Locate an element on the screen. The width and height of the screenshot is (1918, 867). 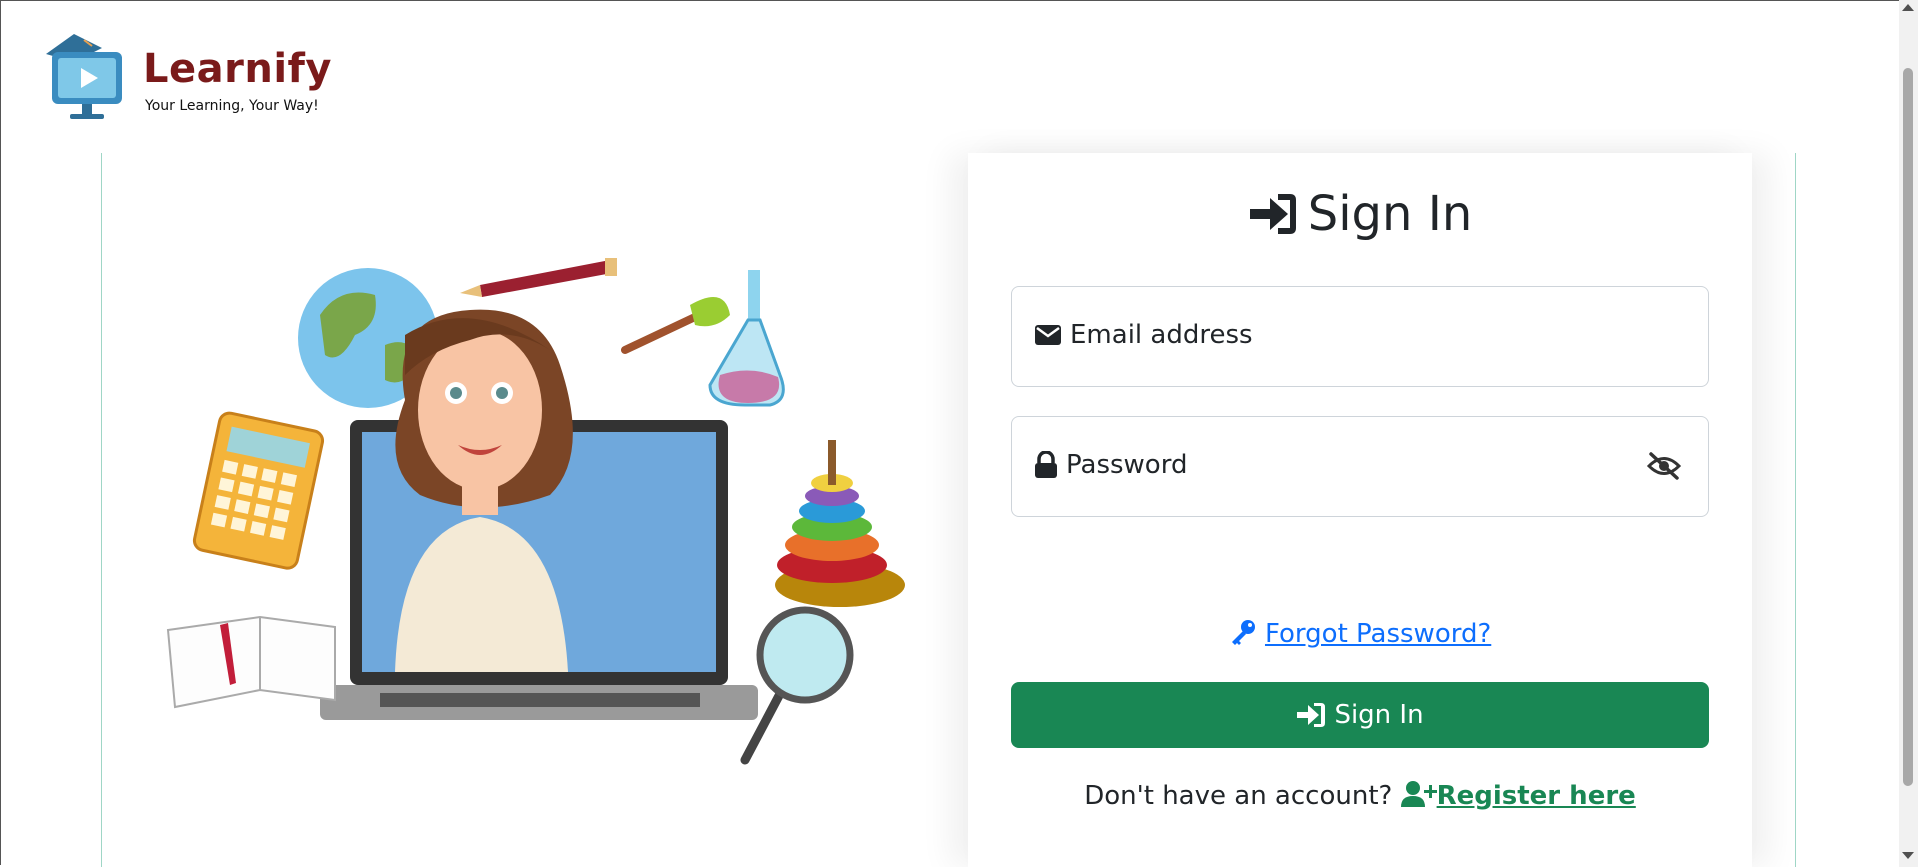
signin-heading: Sign In is located at coordinates (1360, 214).